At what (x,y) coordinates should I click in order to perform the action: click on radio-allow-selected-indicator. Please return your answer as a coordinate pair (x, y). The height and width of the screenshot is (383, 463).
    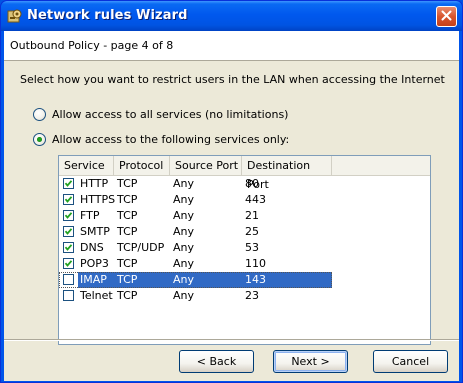
    Looking at the image, I should click on (39, 139).